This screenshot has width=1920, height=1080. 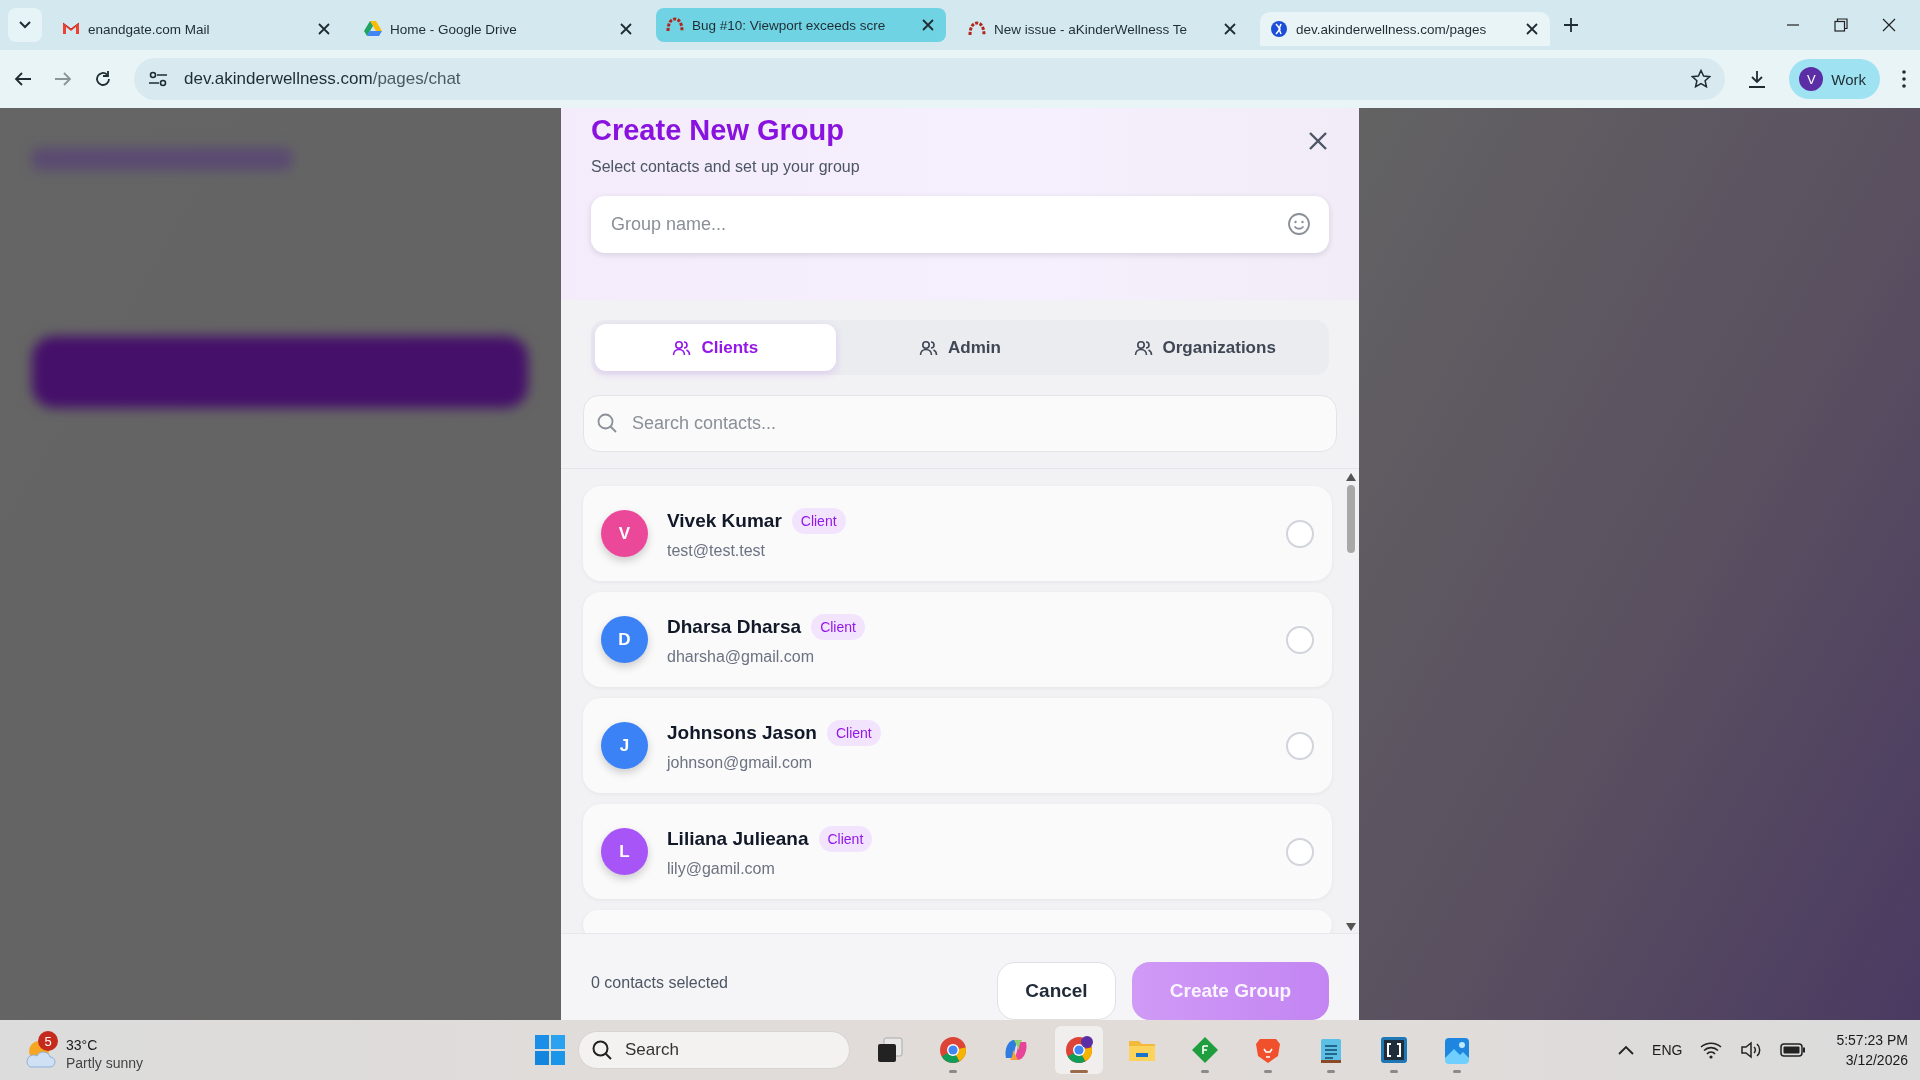 I want to click on caret-icon, so click(x=25, y=25).